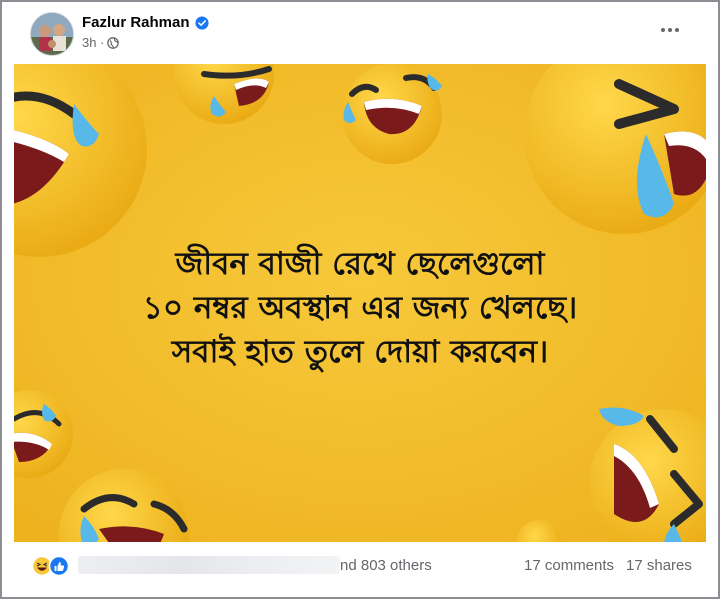 This screenshot has width=720, height=599. I want to click on reactions-count: nd 803 others, so click(386, 565).